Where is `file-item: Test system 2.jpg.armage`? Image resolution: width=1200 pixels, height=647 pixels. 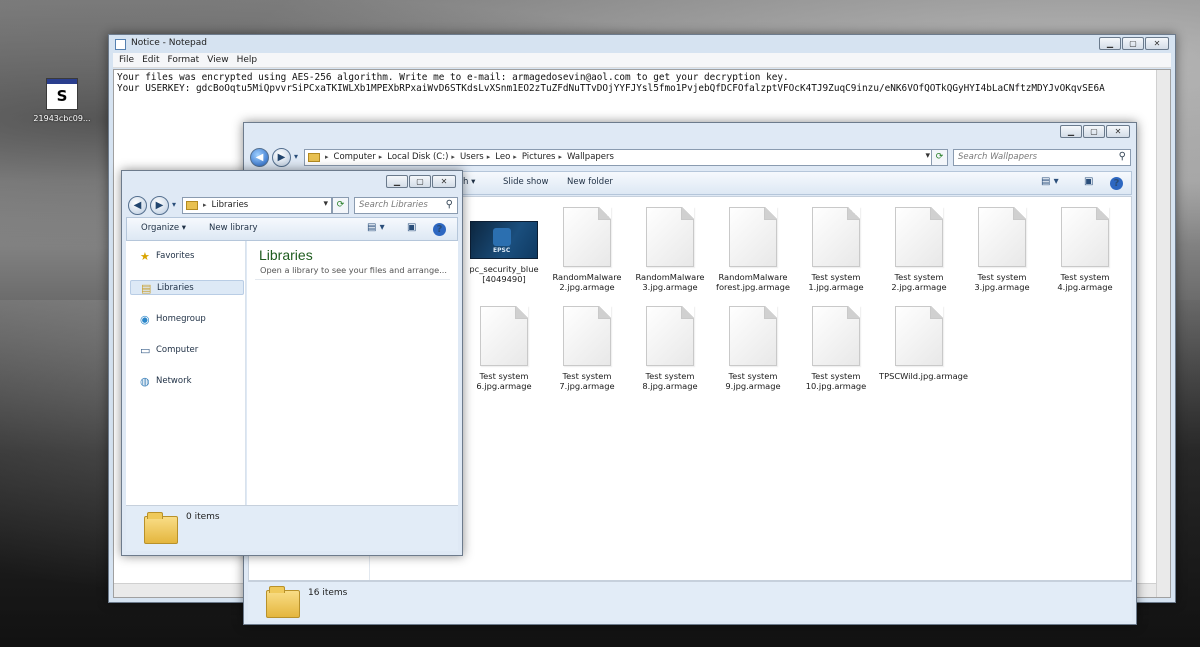 file-item: Test system 2.jpg.armage is located at coordinates (919, 249).